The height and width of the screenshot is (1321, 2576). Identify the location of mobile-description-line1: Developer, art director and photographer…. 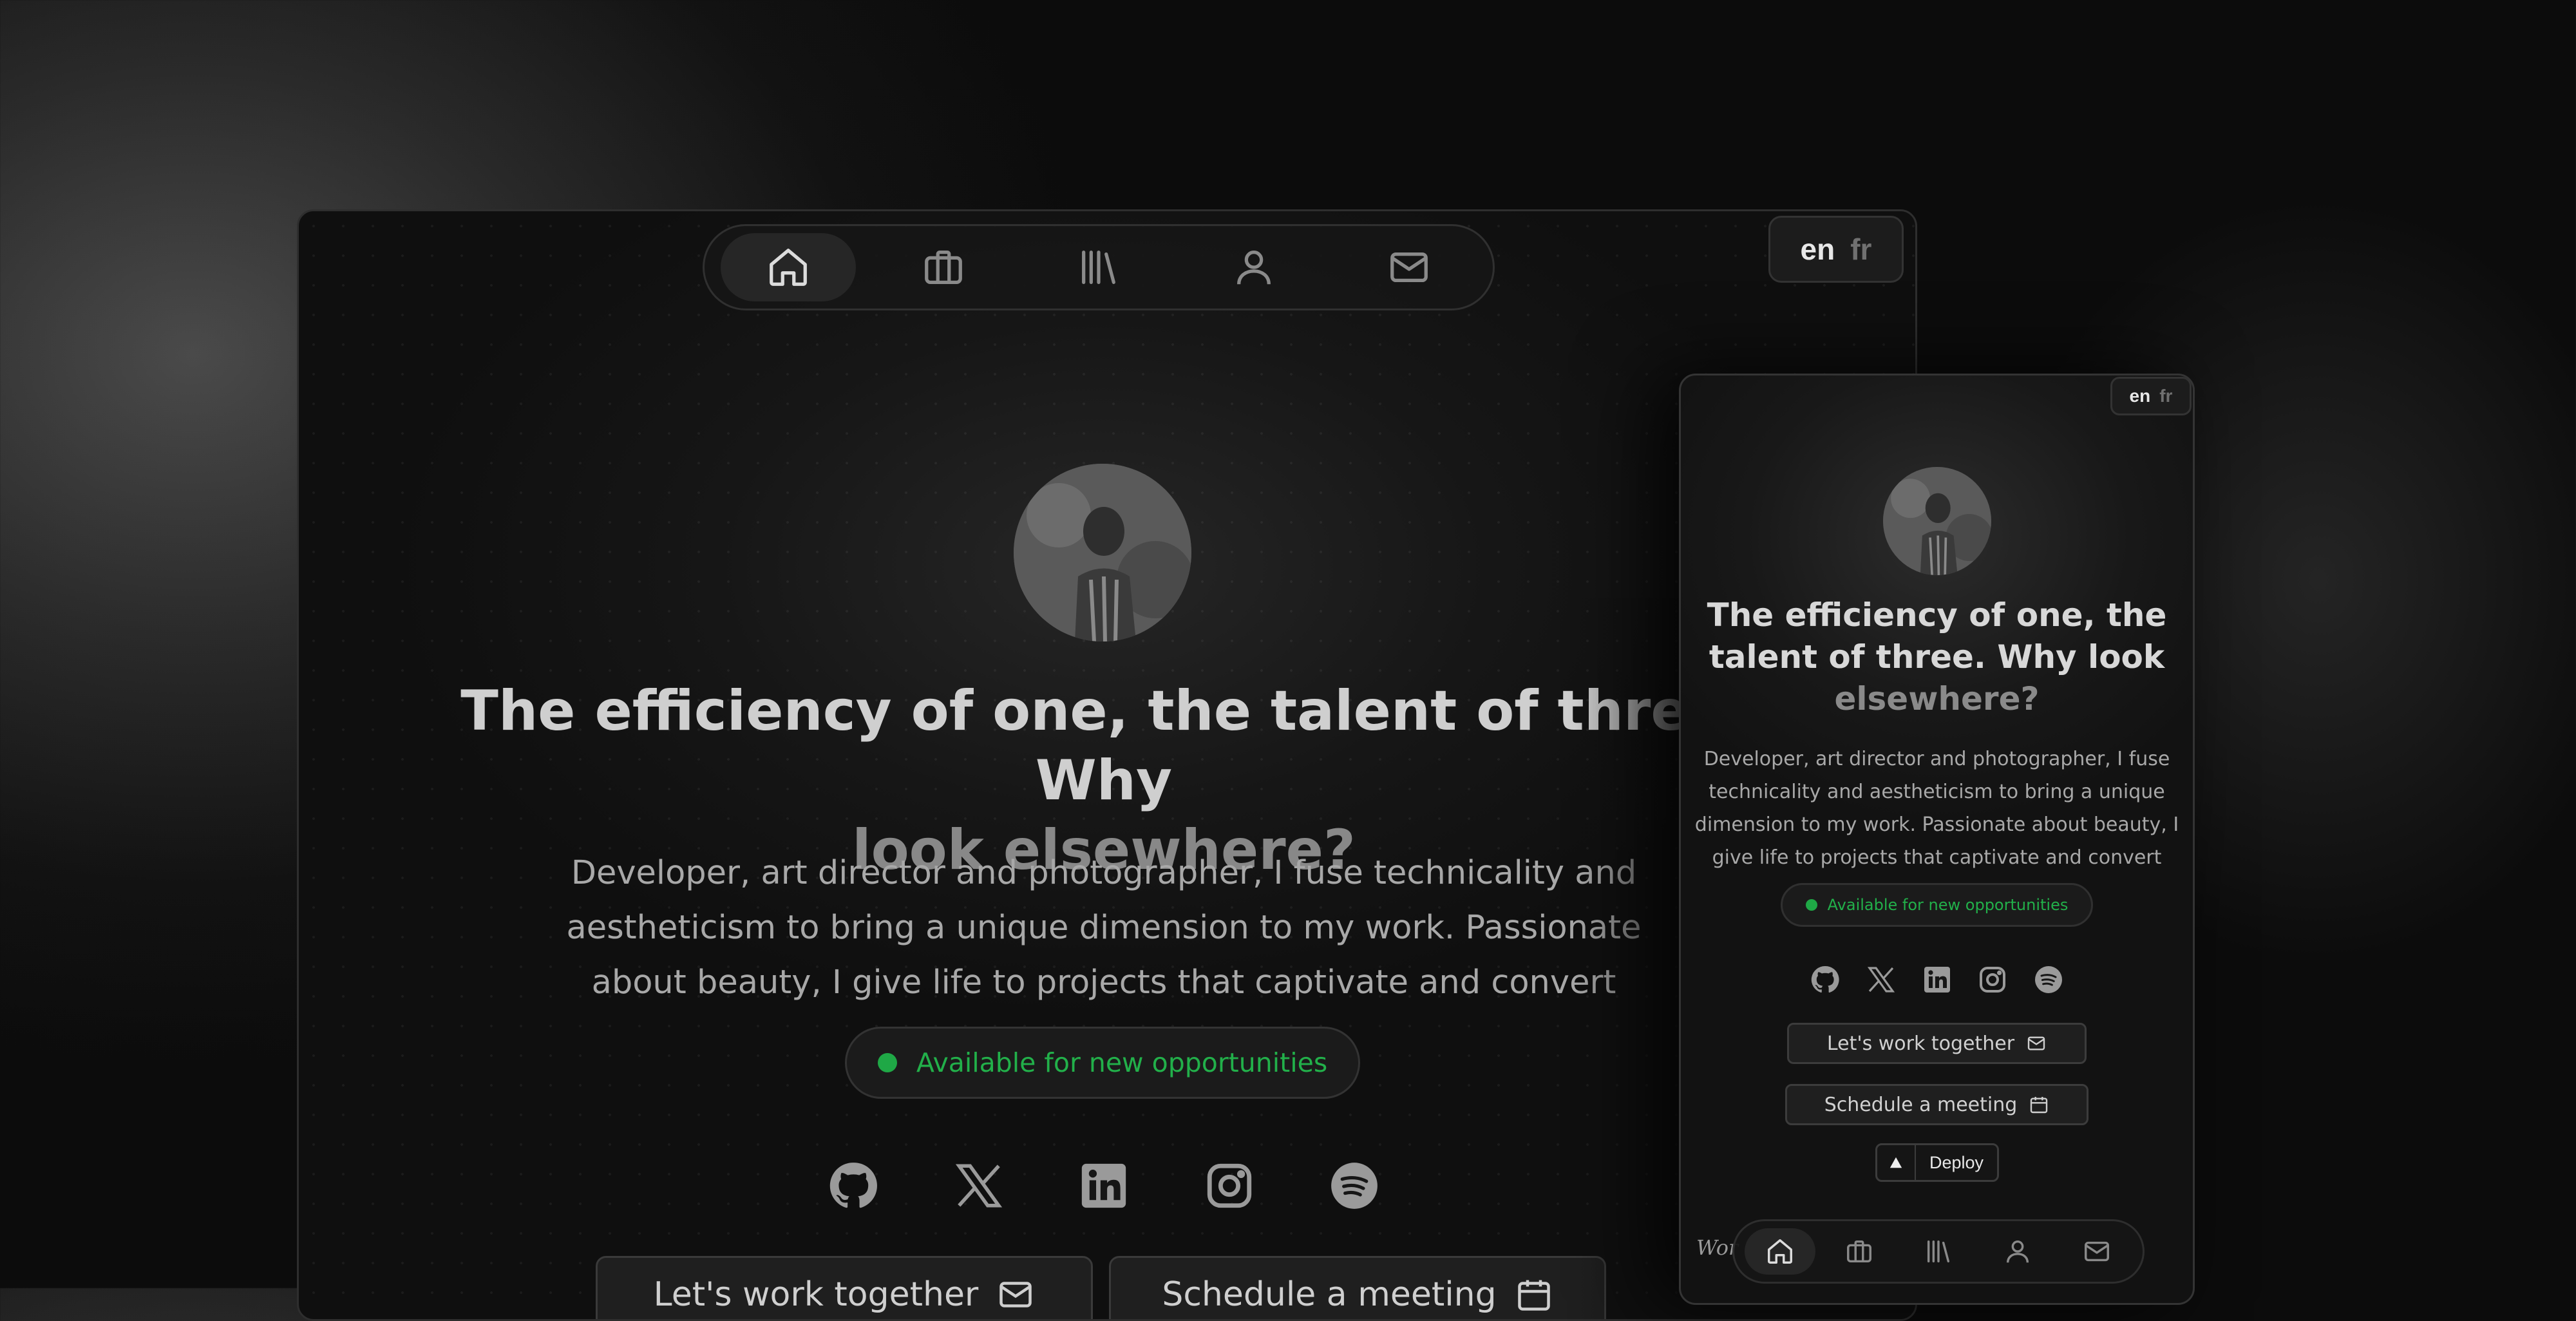
(1936, 759).